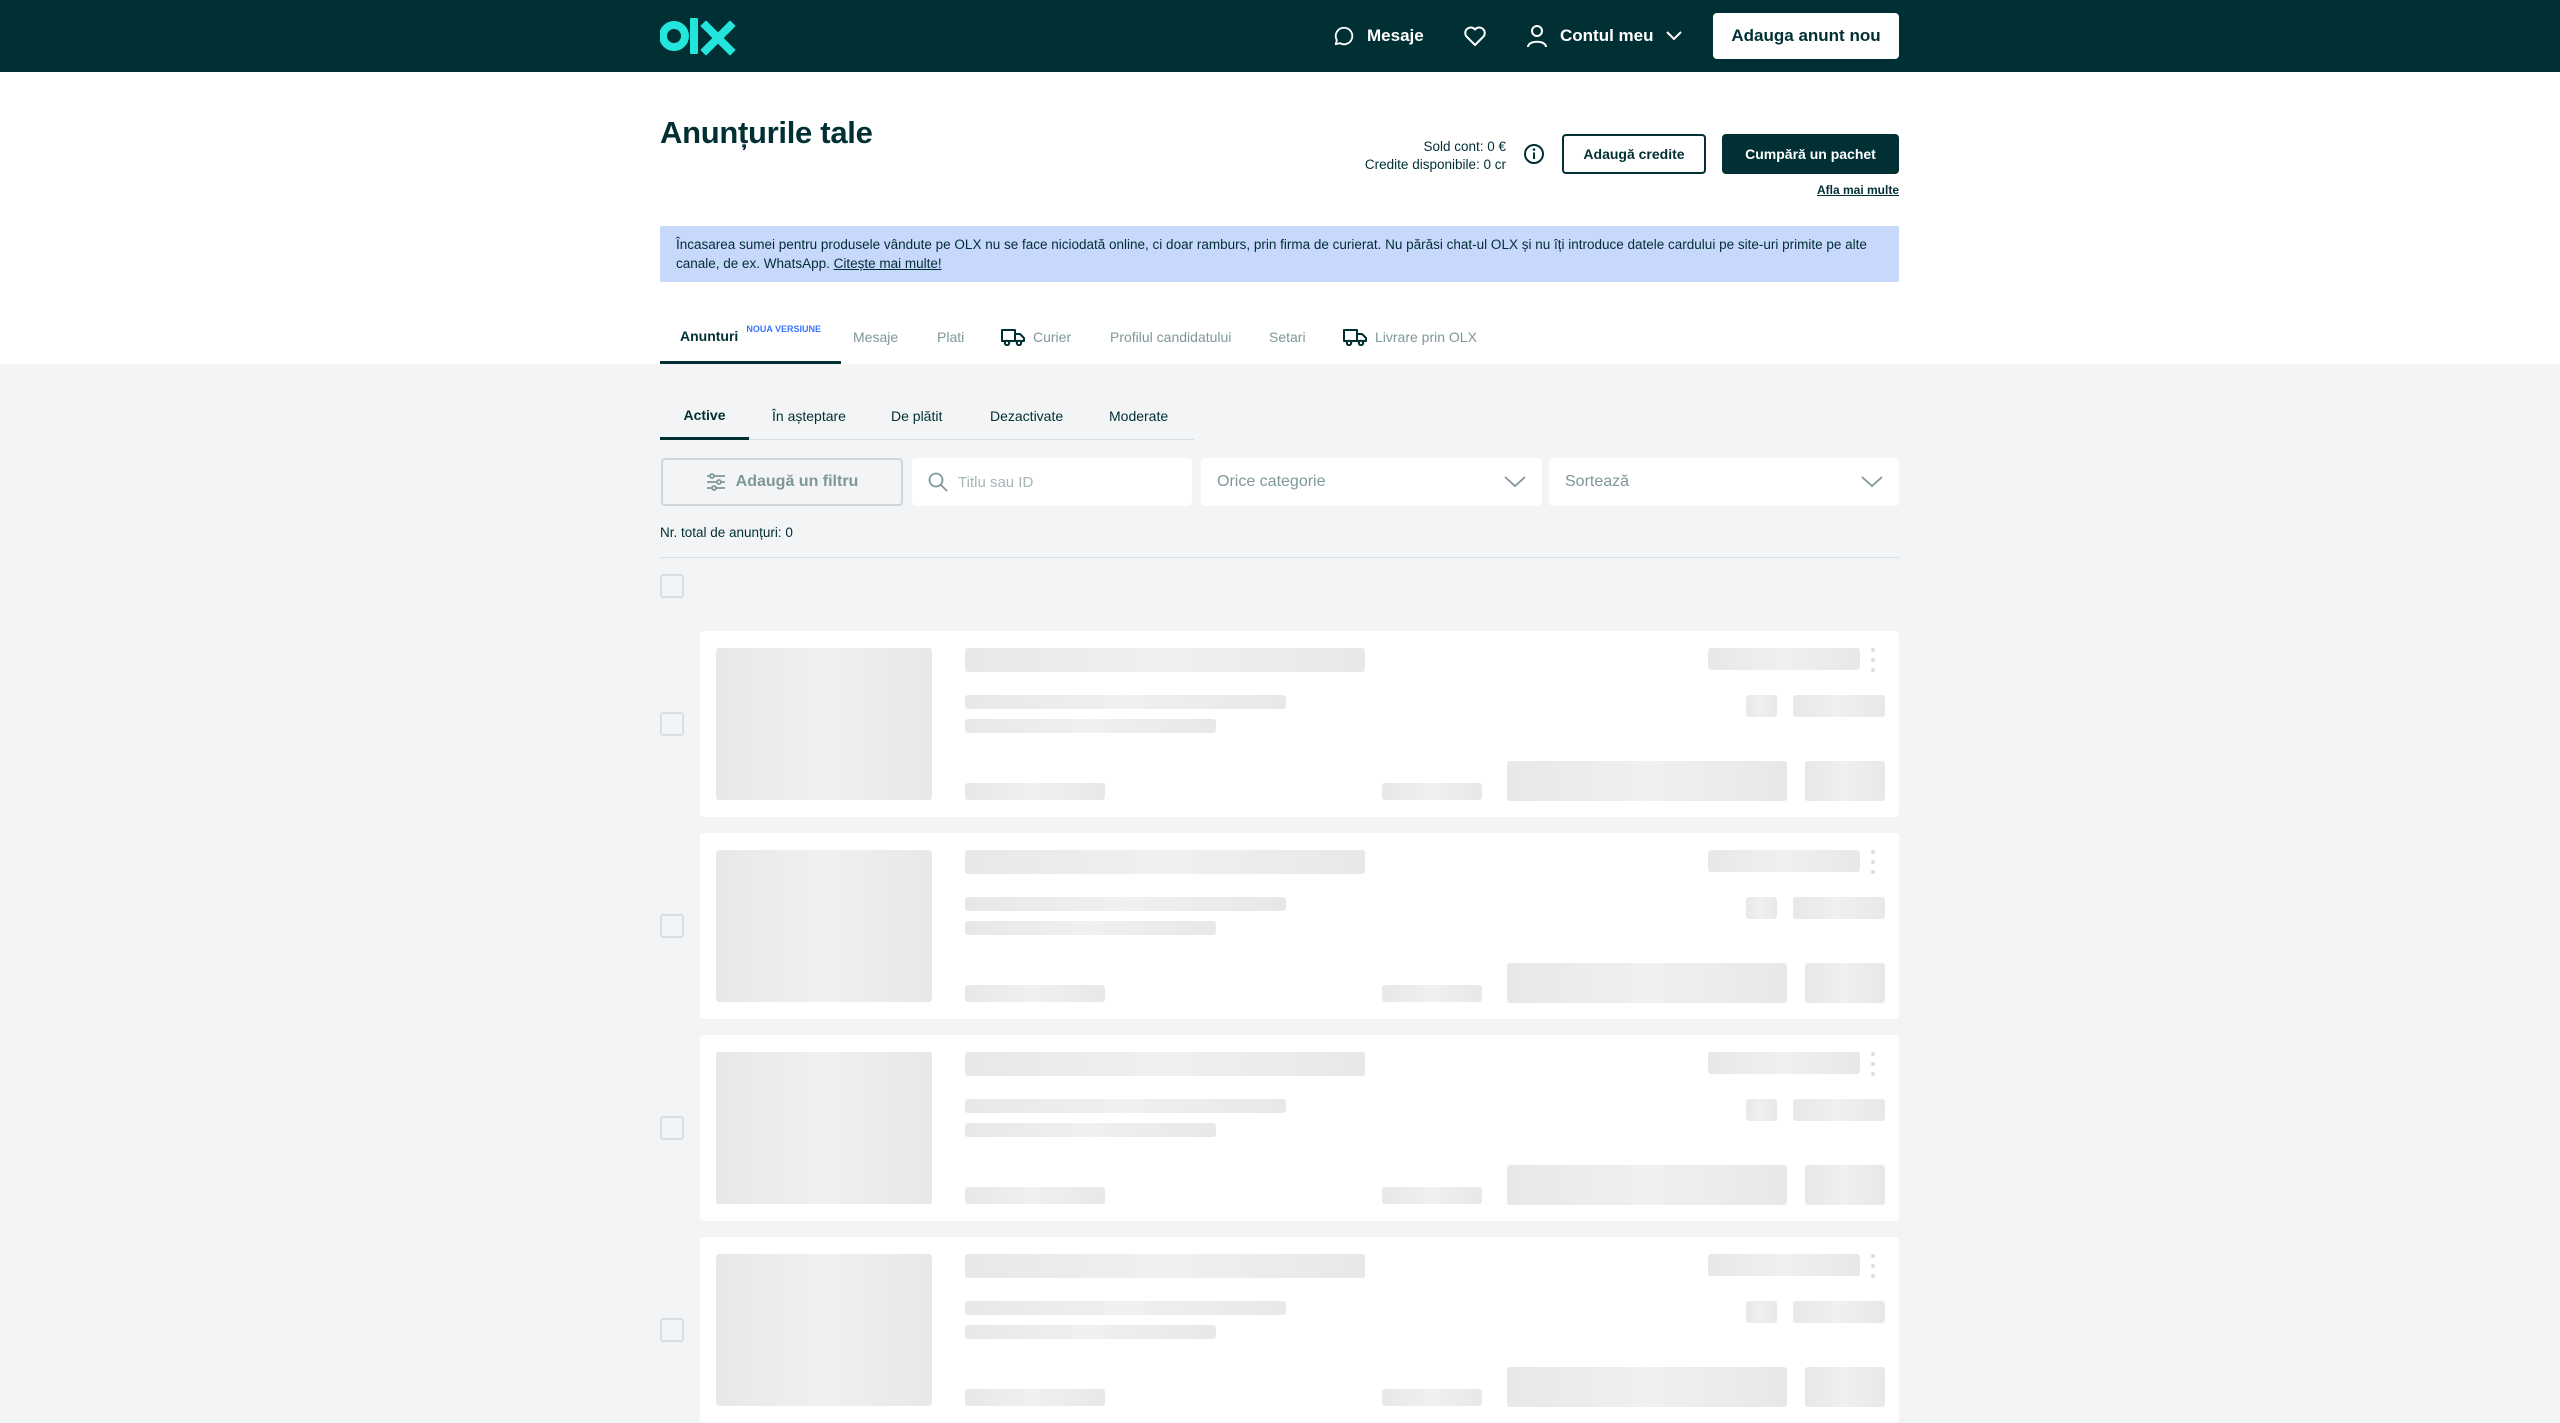 Image resolution: width=2560 pixels, height=1423 pixels. I want to click on tab-label: Anunturi, so click(709, 335).